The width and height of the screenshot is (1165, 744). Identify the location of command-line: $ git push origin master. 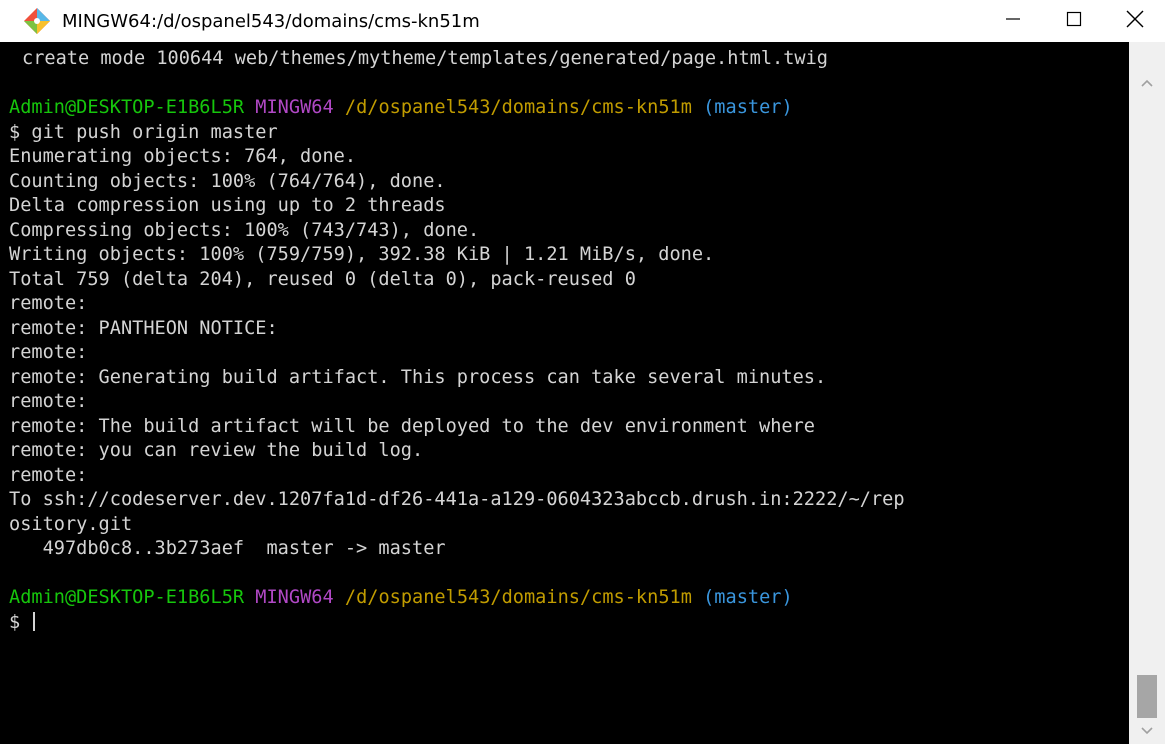
(143, 132).